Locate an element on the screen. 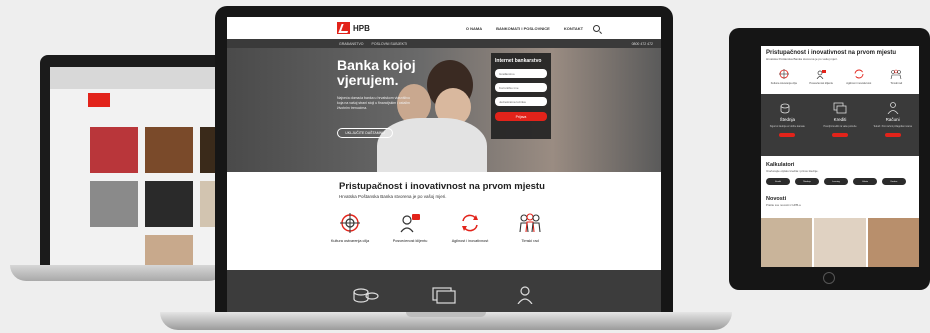 This screenshot has width=930, height=333. calculator-button: Valuta is located at coordinates (865, 181).